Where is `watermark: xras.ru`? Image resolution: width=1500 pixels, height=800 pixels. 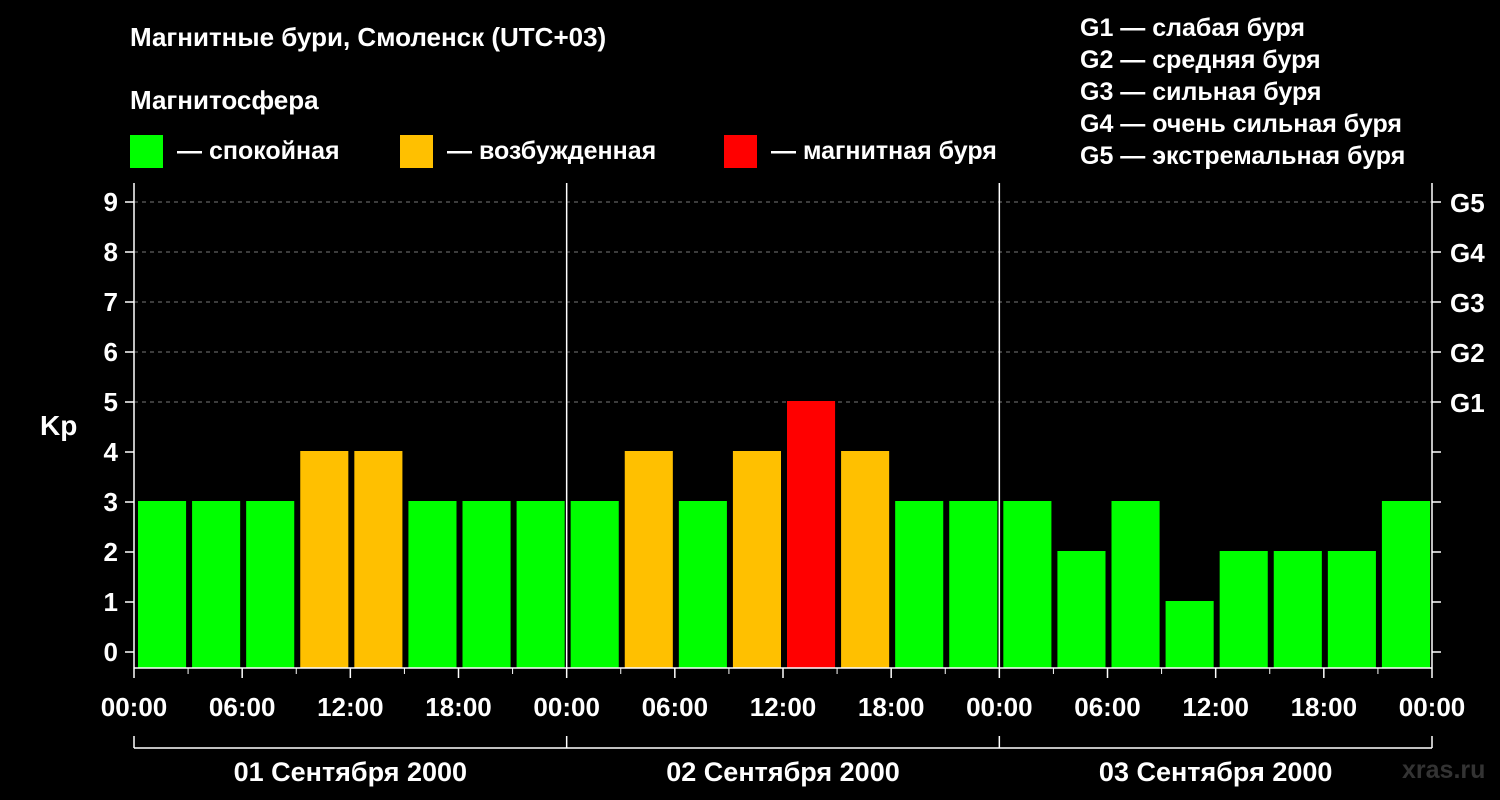 watermark: xras.ru is located at coordinates (1444, 770).